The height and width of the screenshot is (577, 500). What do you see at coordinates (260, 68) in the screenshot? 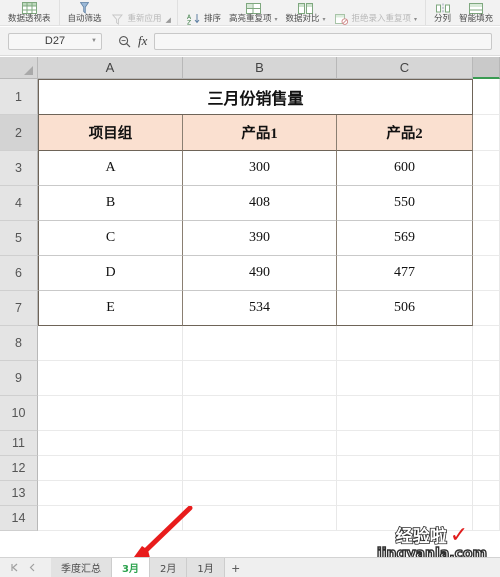
I see `column-header-b: B` at bounding box center [260, 68].